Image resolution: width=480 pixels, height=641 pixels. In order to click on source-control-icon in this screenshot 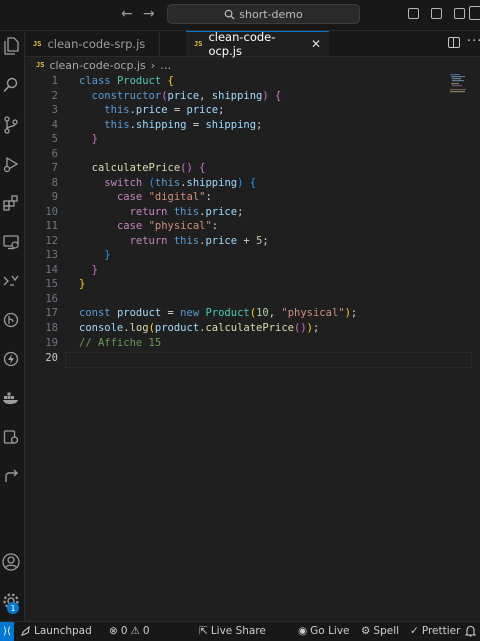, I will do `click(11, 125)`.